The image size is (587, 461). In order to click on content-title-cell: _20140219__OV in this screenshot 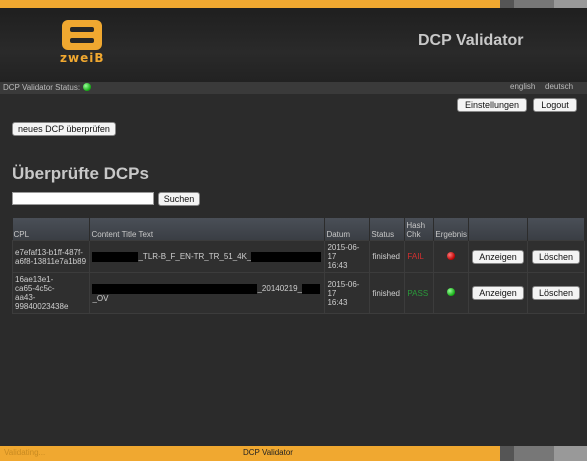, I will do `click(207, 293)`.